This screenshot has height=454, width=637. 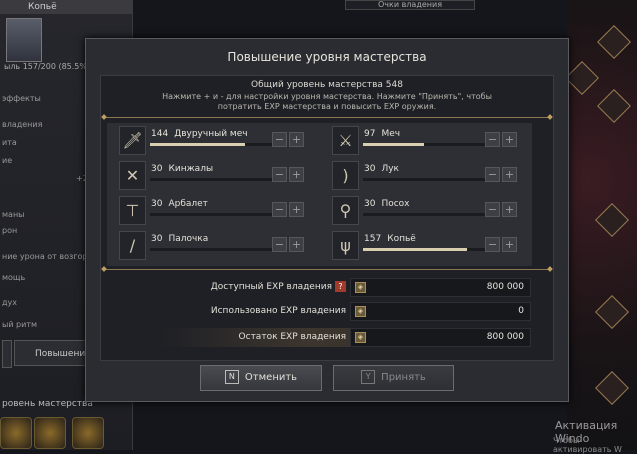 What do you see at coordinates (403, 377) in the screenshot?
I see `accept-button-label: Принять` at bounding box center [403, 377].